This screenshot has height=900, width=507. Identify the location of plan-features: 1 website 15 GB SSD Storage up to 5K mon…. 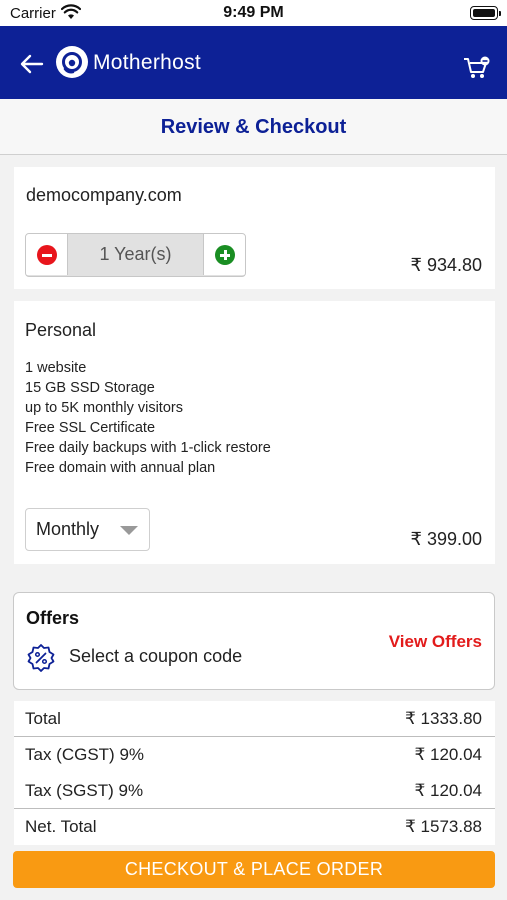
(148, 418).